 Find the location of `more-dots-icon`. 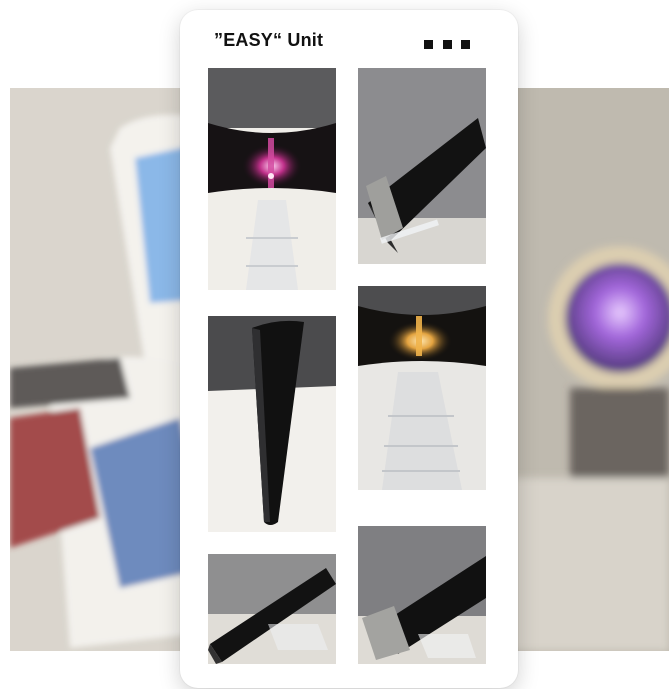

more-dots-icon is located at coordinates (447, 44).